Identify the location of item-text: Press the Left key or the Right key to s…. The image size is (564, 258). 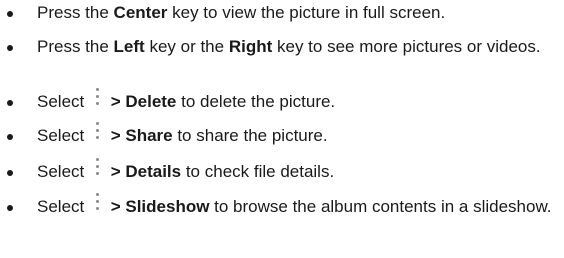
(289, 46).